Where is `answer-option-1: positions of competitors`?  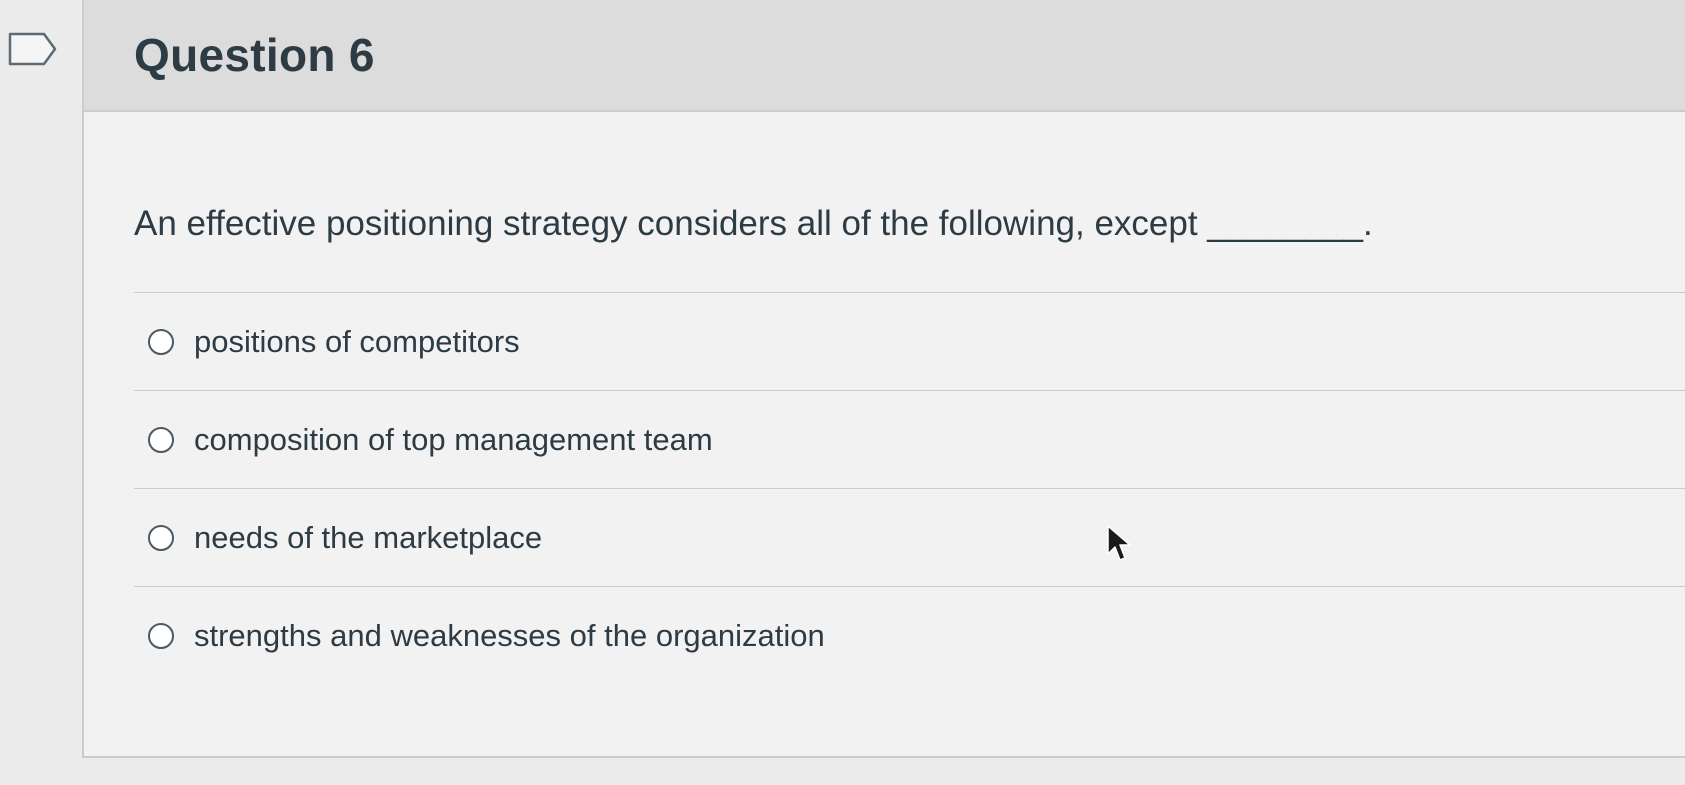 answer-option-1: positions of competitors is located at coordinates (909, 341).